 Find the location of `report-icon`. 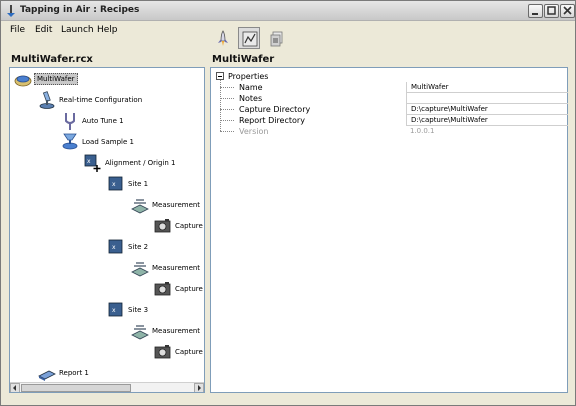

report-icon is located at coordinates (47, 375).